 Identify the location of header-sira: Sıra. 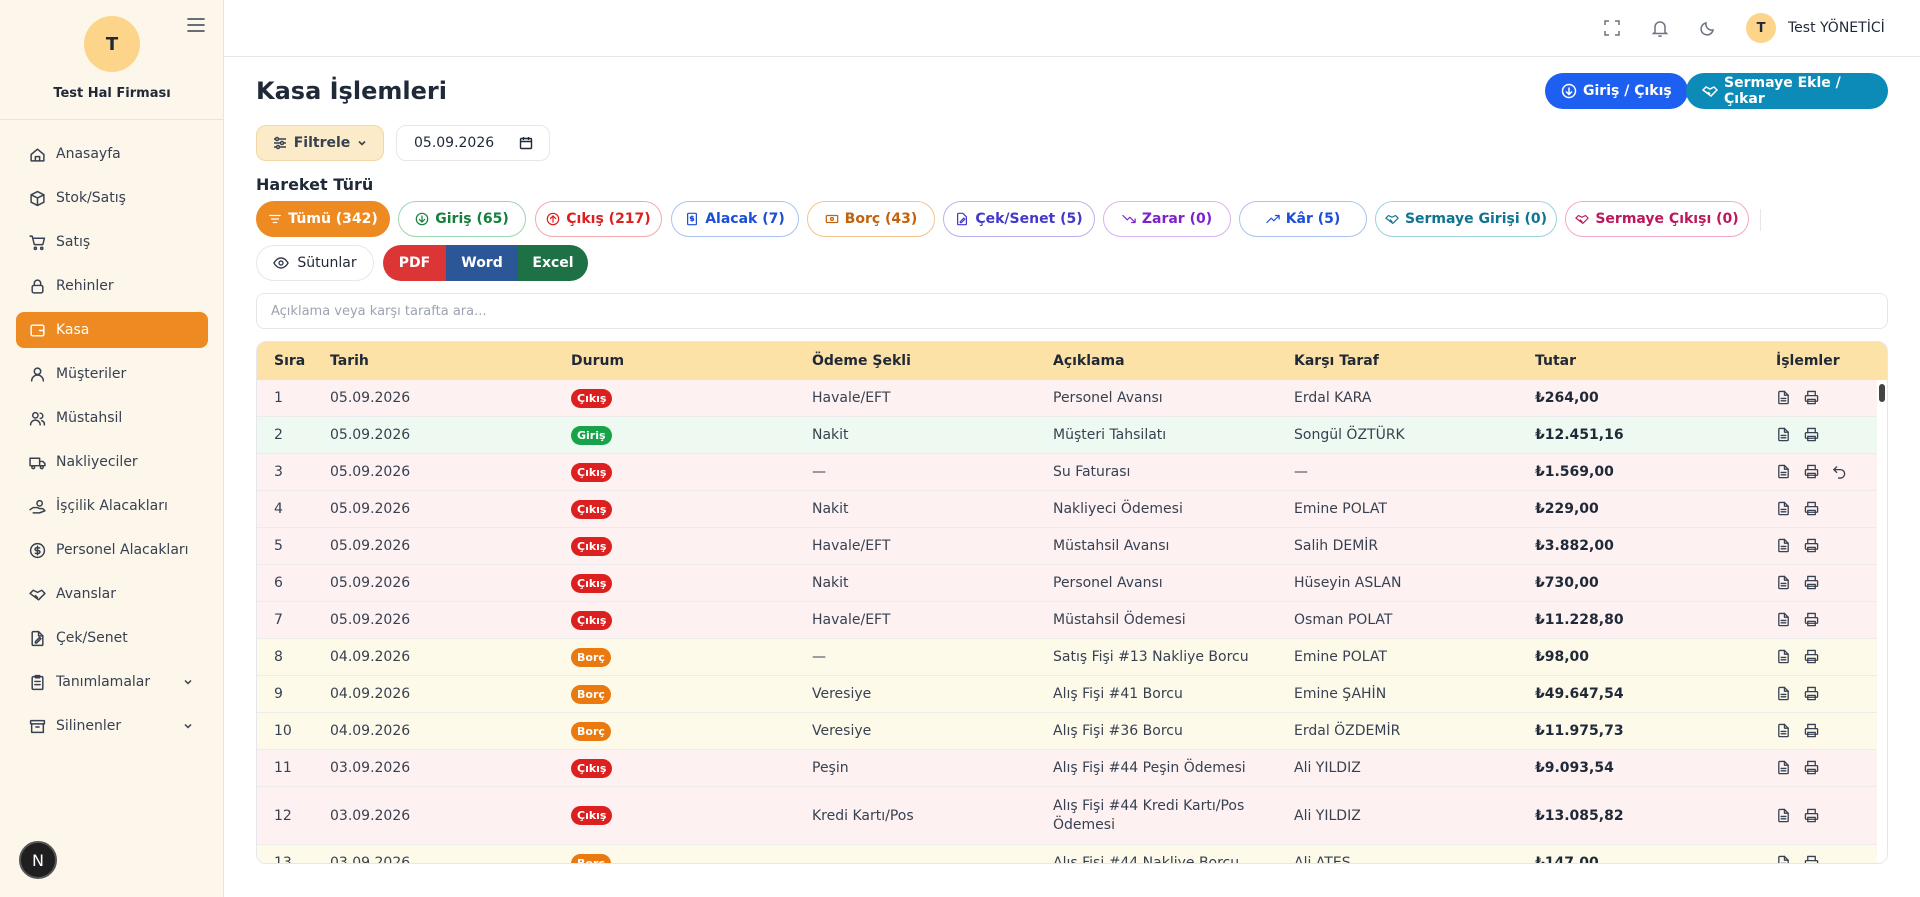
(293, 361).